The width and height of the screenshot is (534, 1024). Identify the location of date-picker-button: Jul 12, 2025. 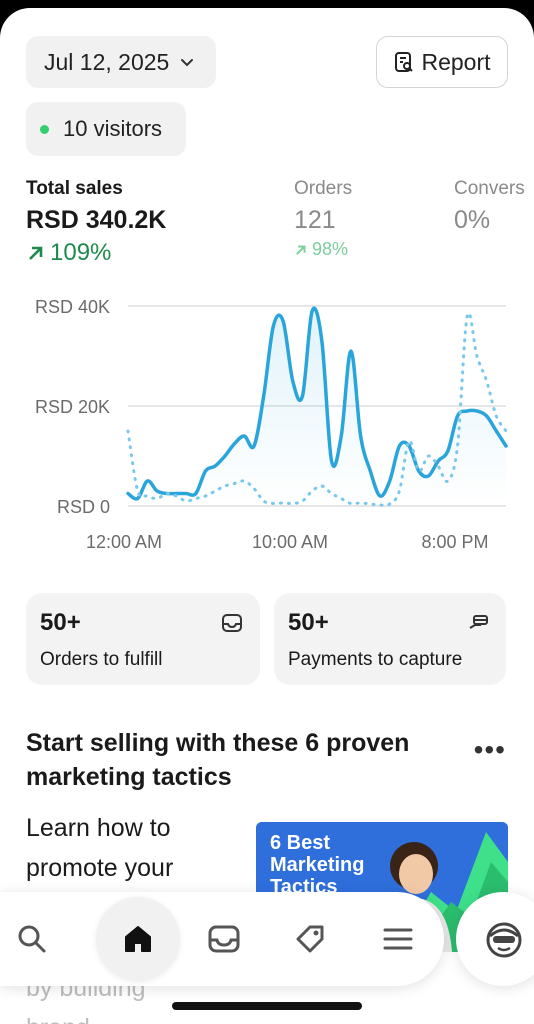
(121, 62).